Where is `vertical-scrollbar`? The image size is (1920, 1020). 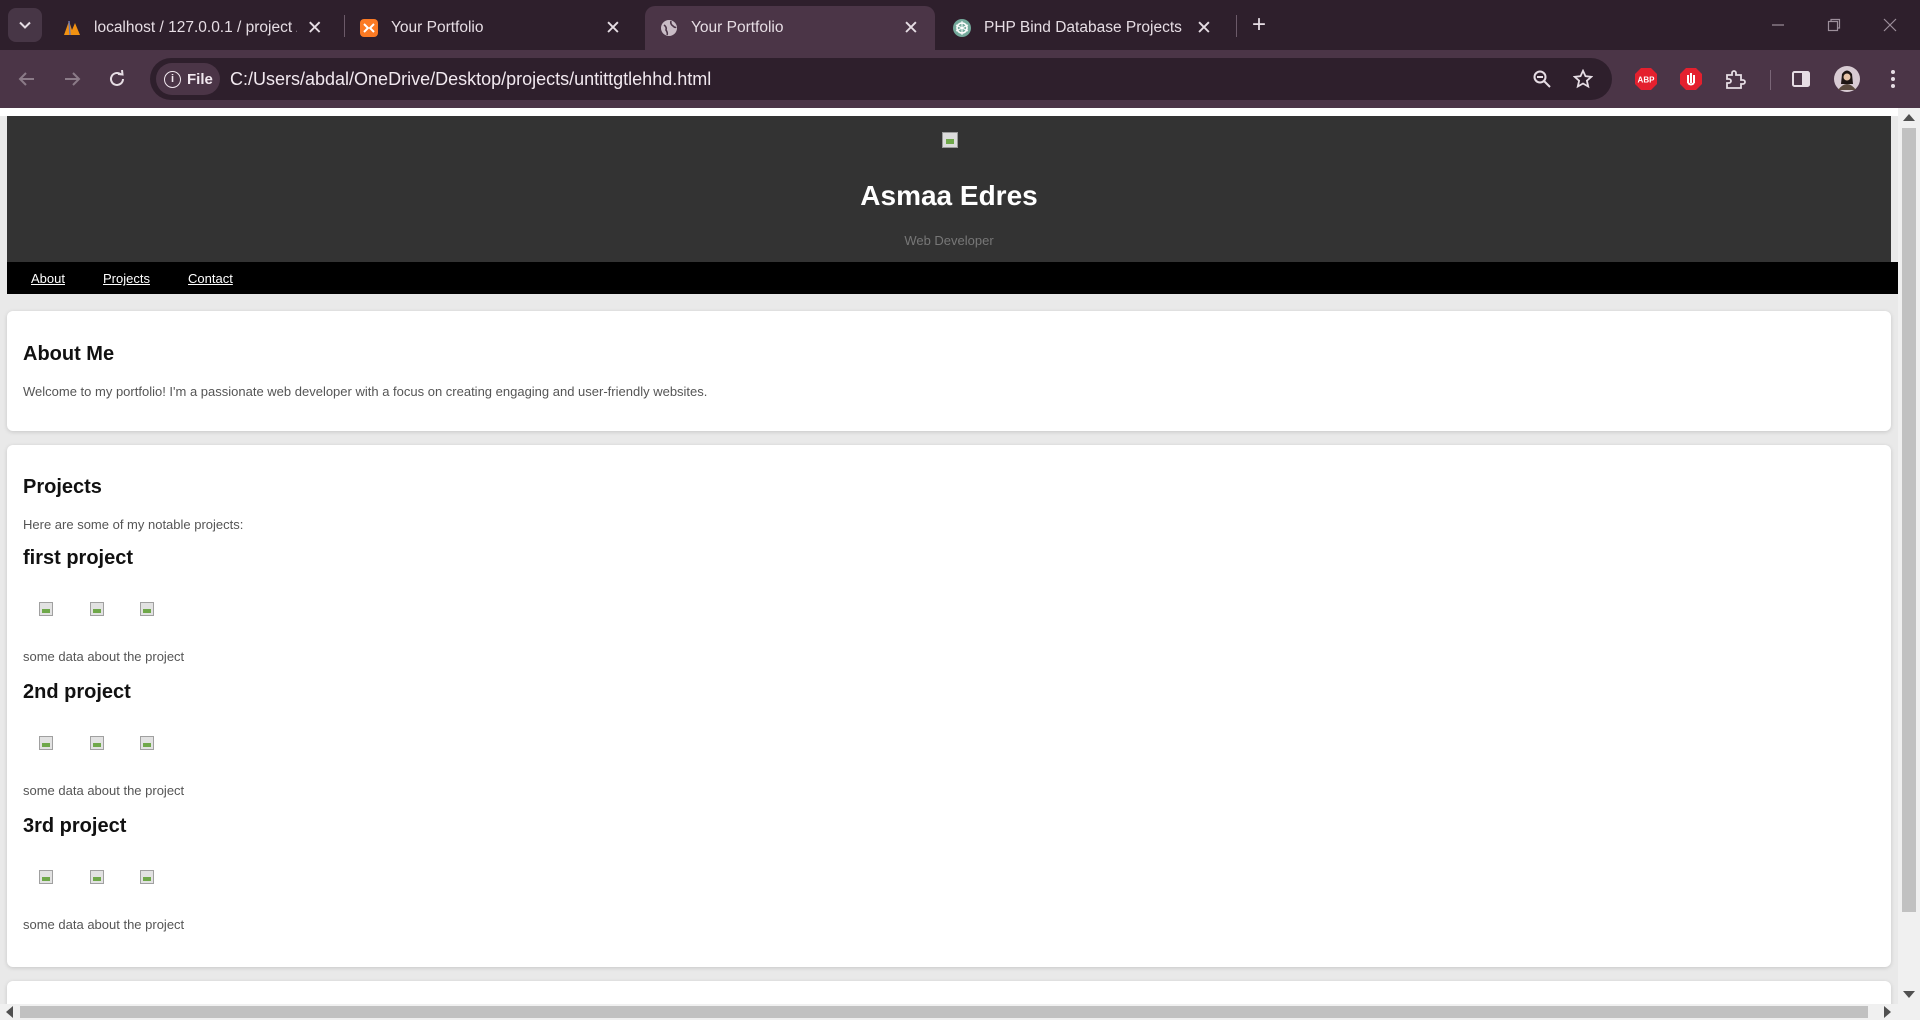 vertical-scrollbar is located at coordinates (1909, 556).